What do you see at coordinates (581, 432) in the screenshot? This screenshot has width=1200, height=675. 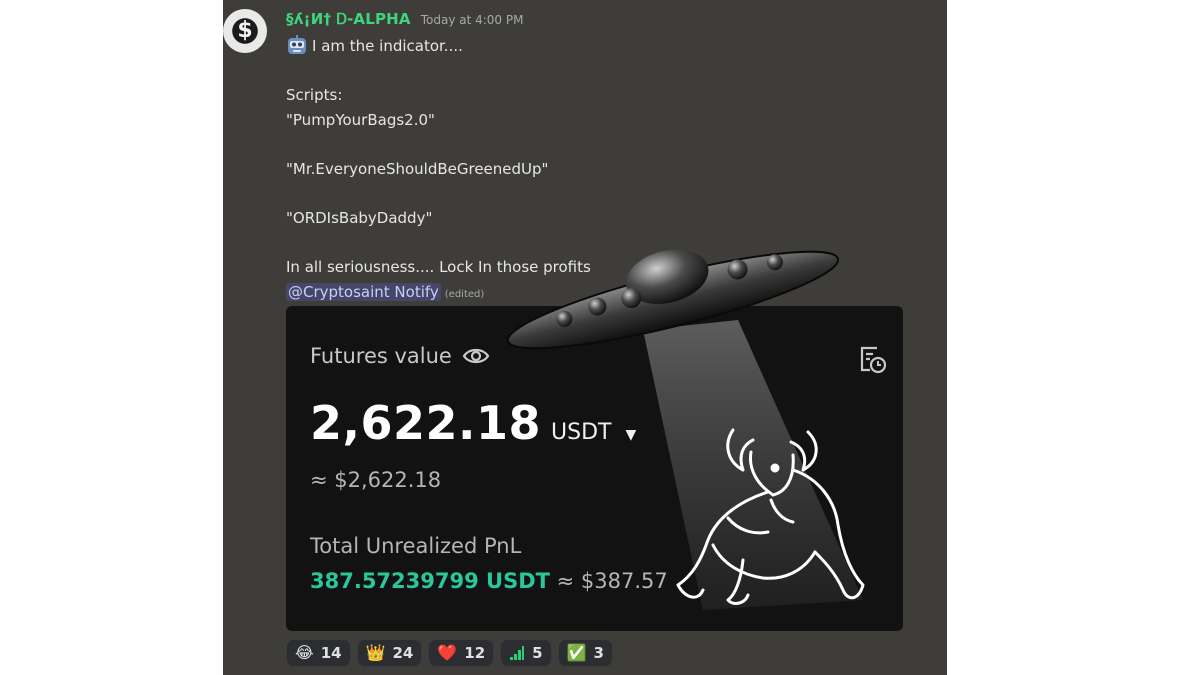 I see `currency-label: USDT` at bounding box center [581, 432].